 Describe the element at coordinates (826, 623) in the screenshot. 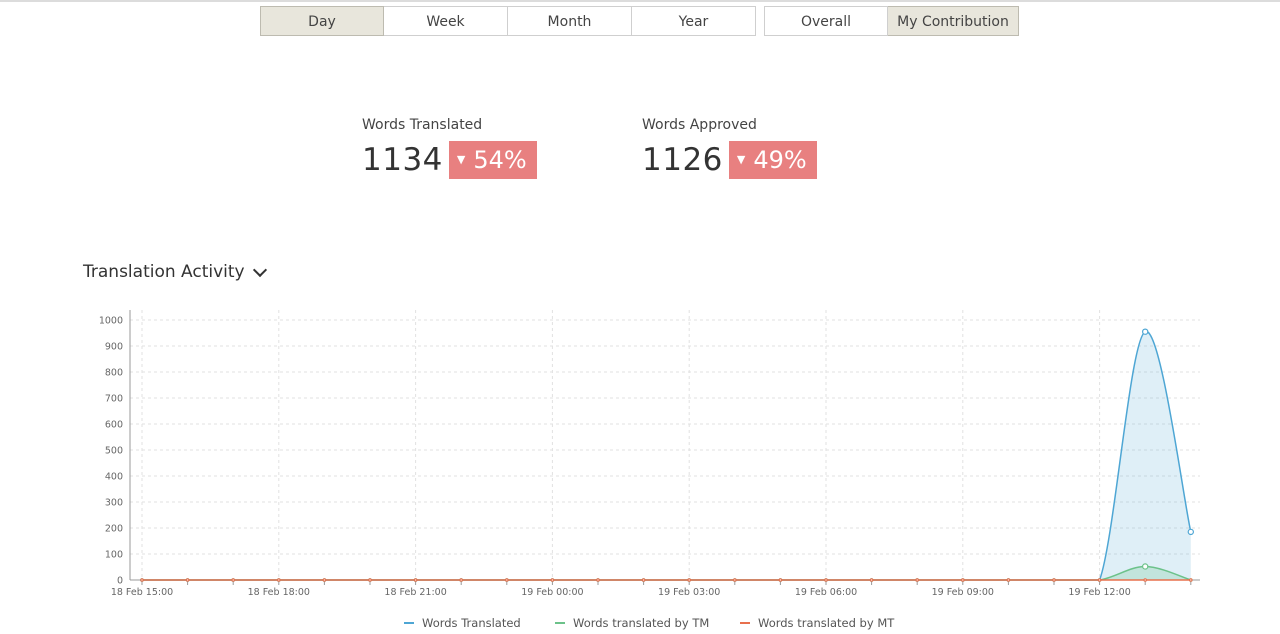

I see `legend-label-mt: Words translated by MT` at that location.